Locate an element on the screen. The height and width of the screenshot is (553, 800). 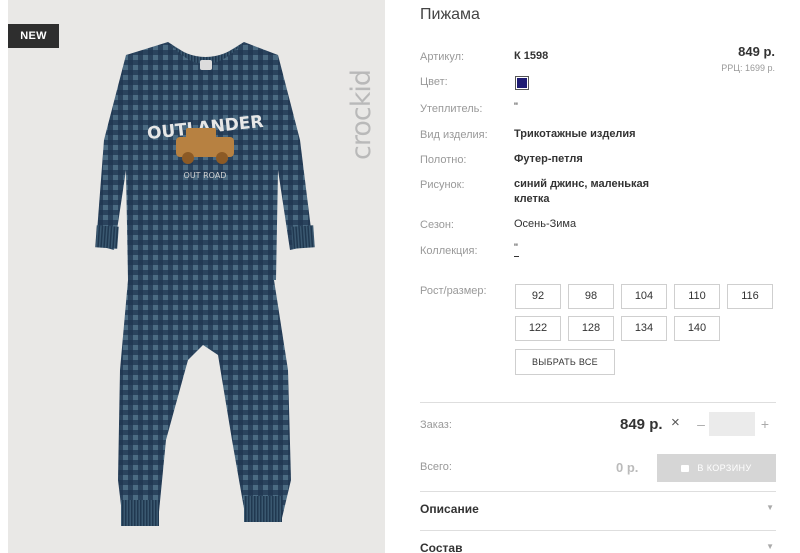
quantity-increase-button: + is located at coordinates (765, 424).